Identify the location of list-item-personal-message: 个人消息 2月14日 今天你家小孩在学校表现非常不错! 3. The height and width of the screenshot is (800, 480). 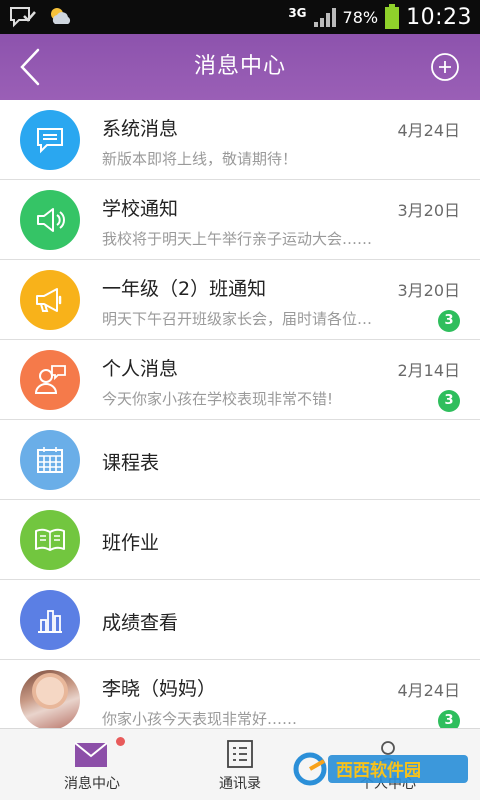
(240, 380).